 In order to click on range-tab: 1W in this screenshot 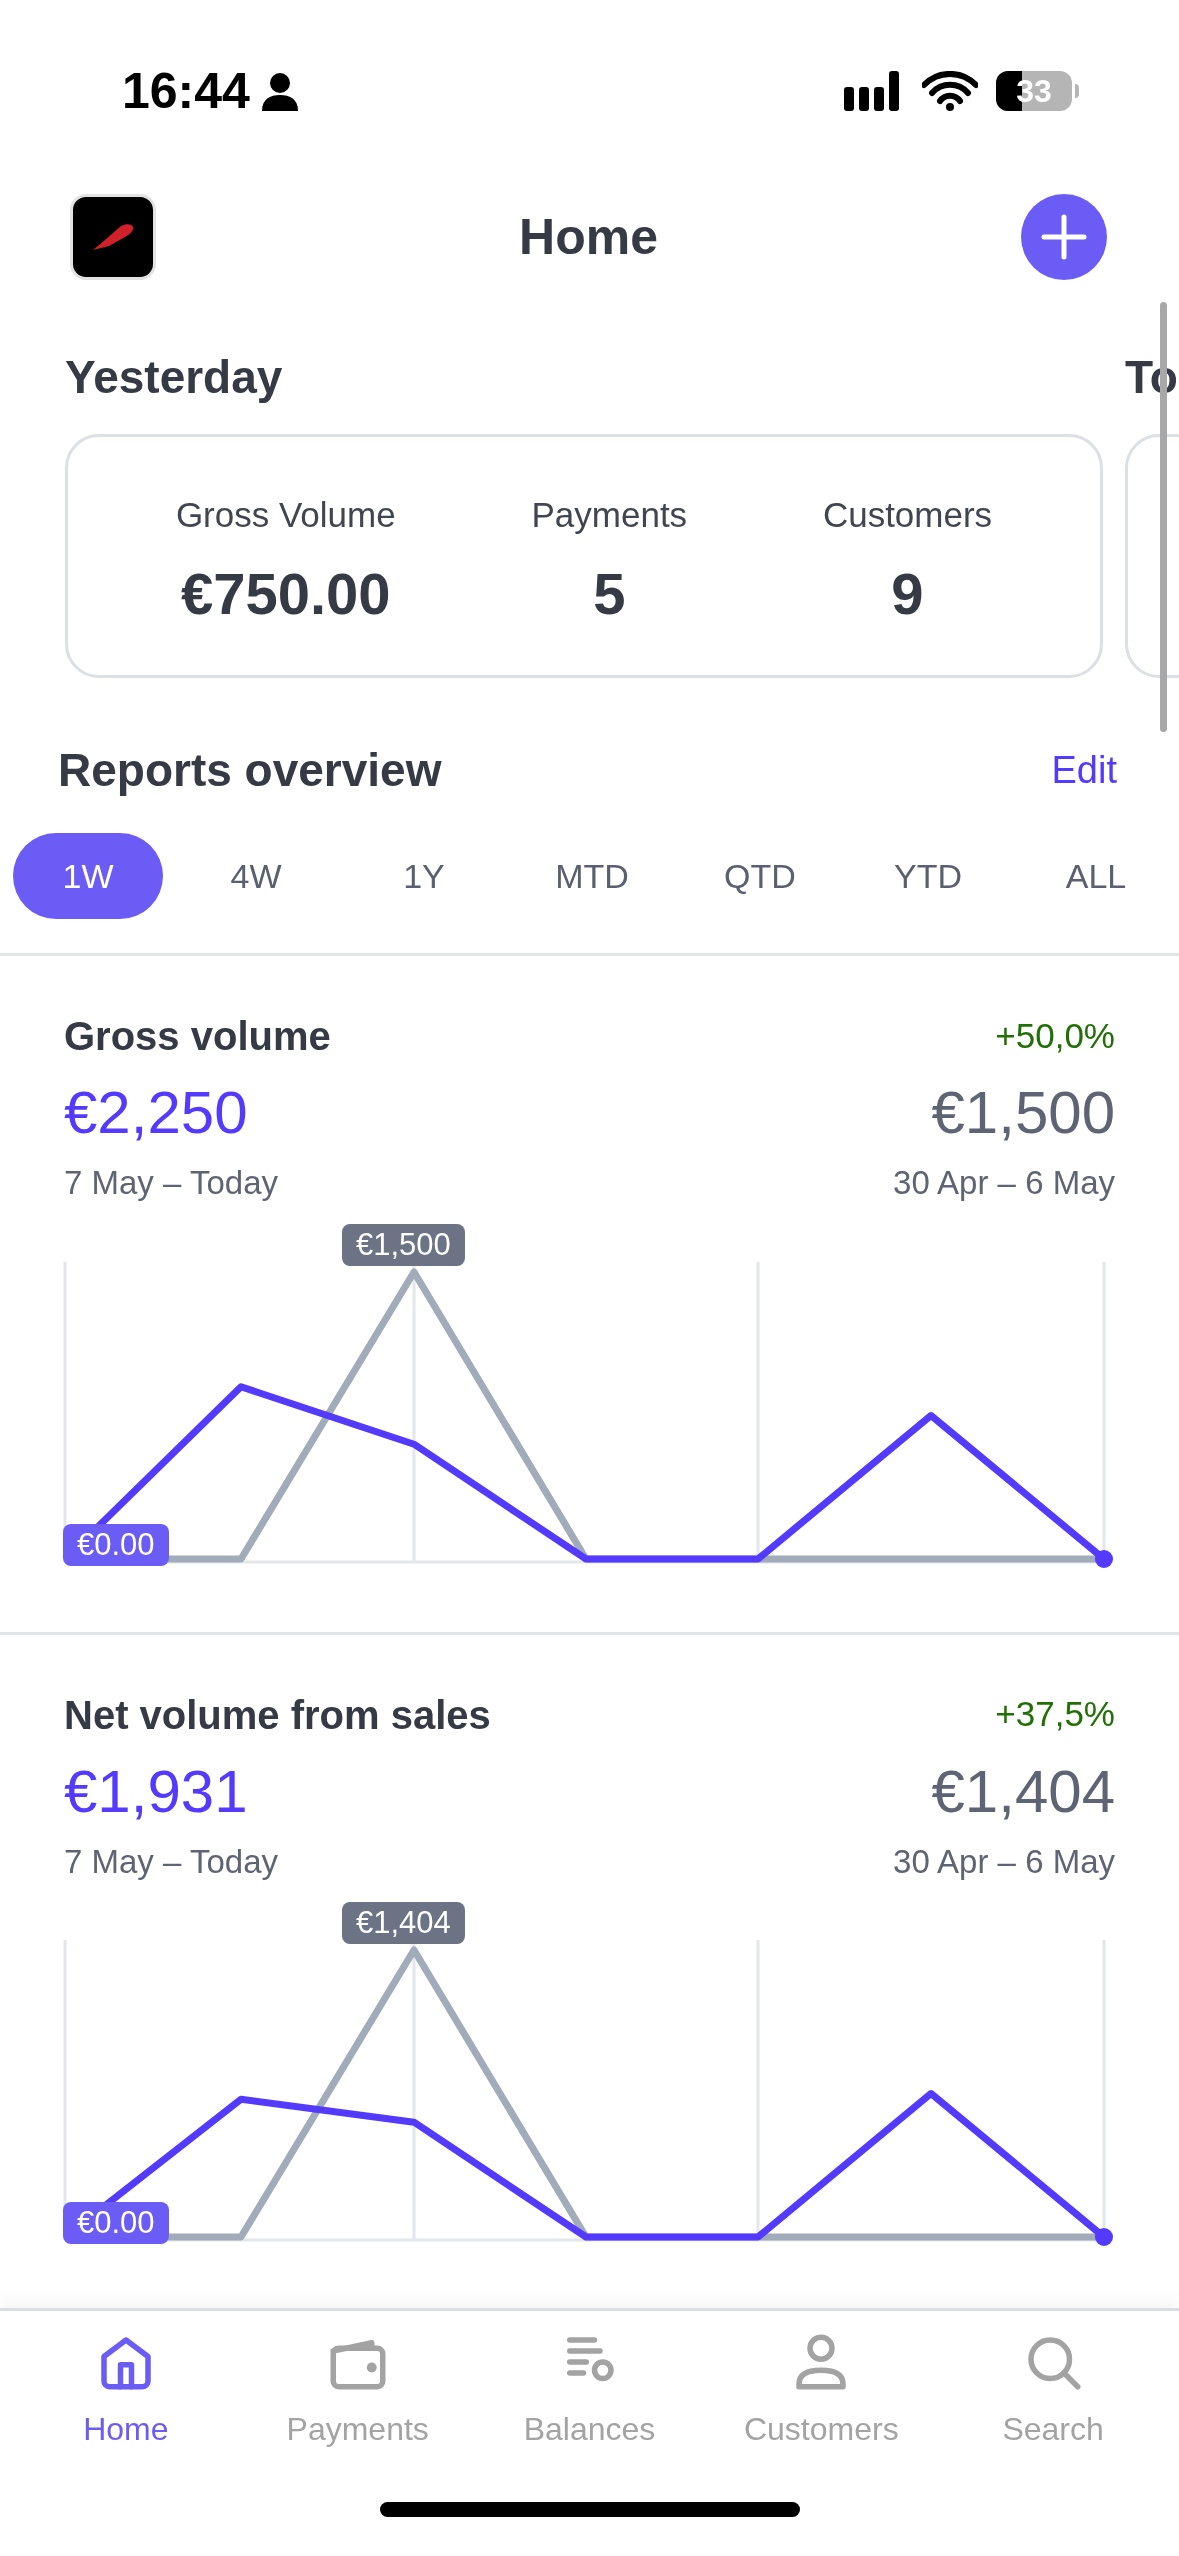, I will do `click(88, 876)`.